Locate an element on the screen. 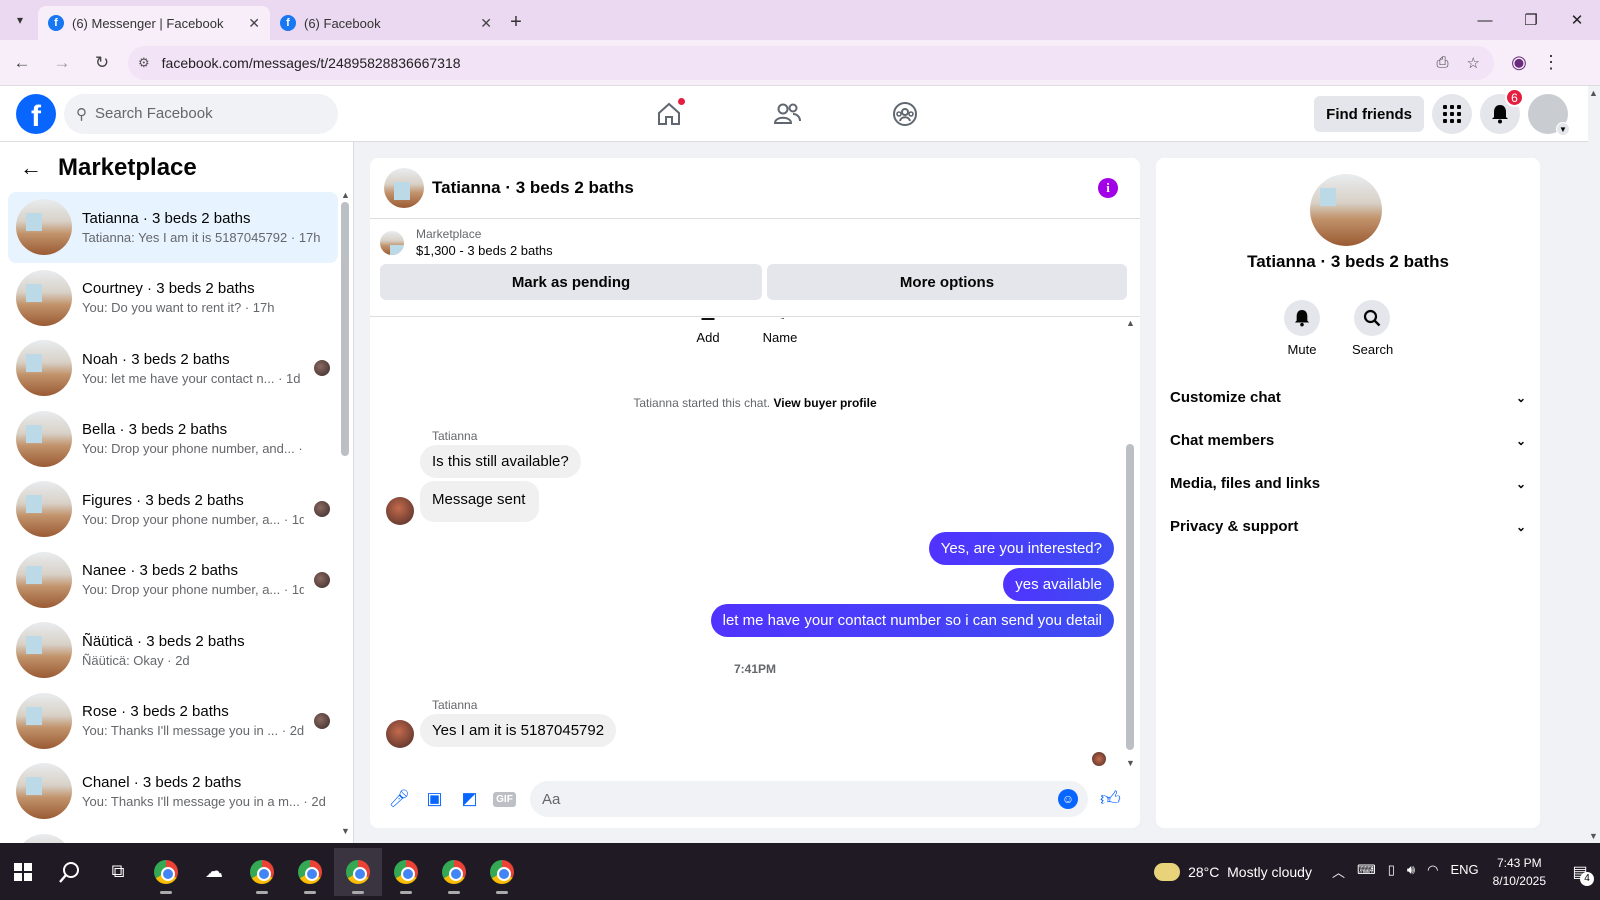 Image resolution: width=1600 pixels, height=900 pixels. browser-menu-icon: ⋮ is located at coordinates (1551, 62).